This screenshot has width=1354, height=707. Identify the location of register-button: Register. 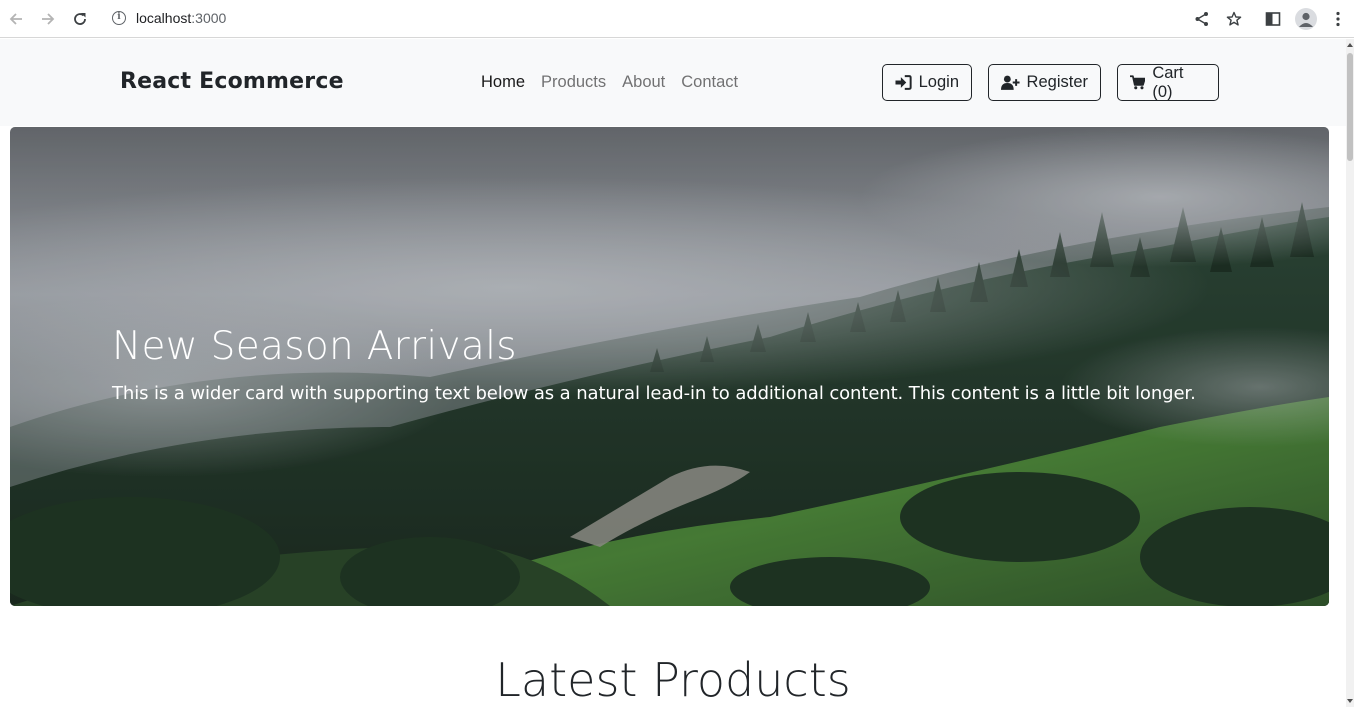
(1044, 82).